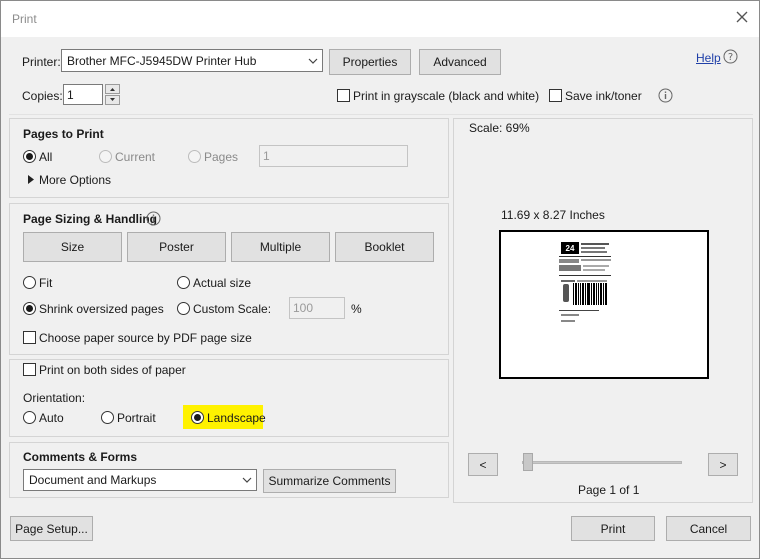 This screenshot has width=760, height=559. I want to click on label-thumbnail: 24, so click(585, 282).